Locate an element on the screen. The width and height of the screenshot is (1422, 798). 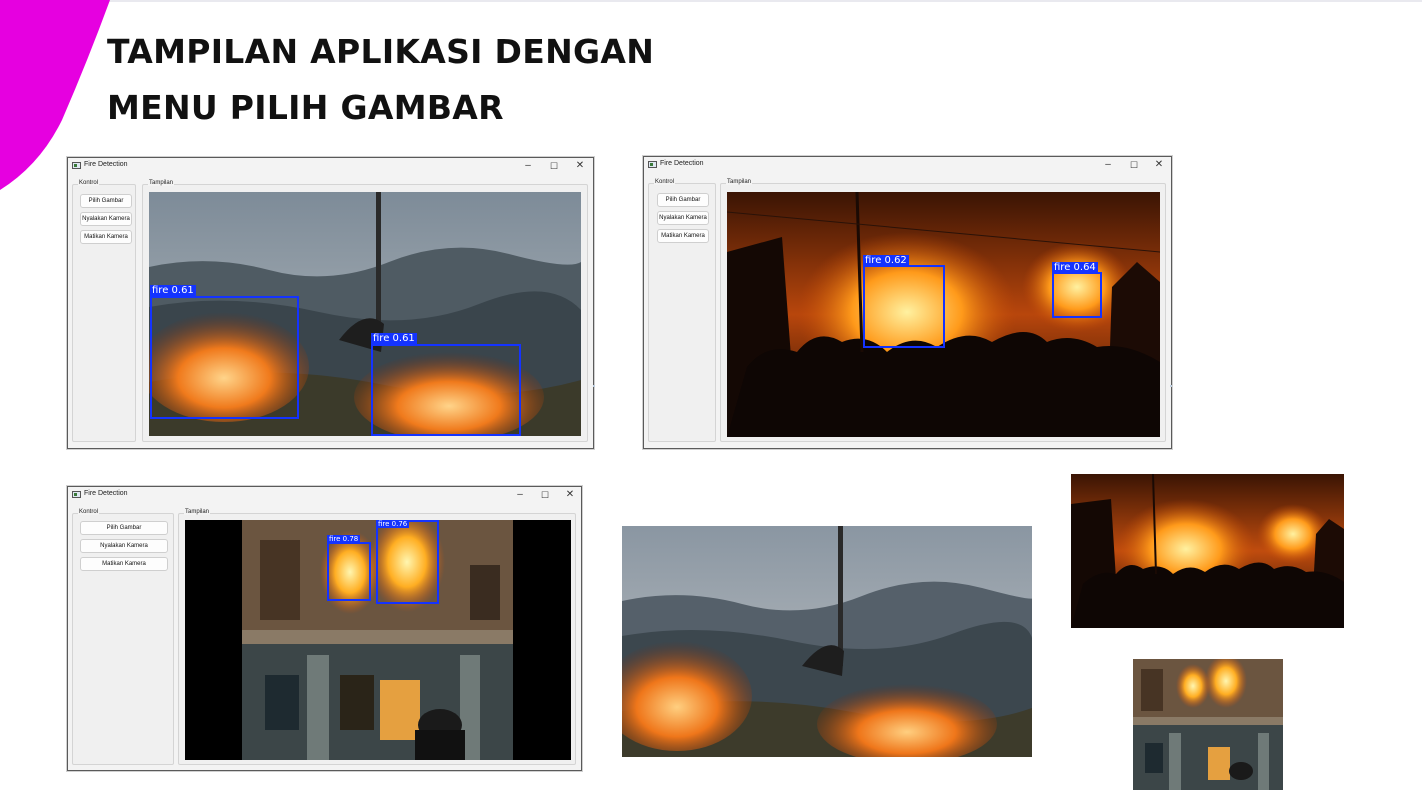
detection-label: fire 0.78 is located at coordinates (344, 539).